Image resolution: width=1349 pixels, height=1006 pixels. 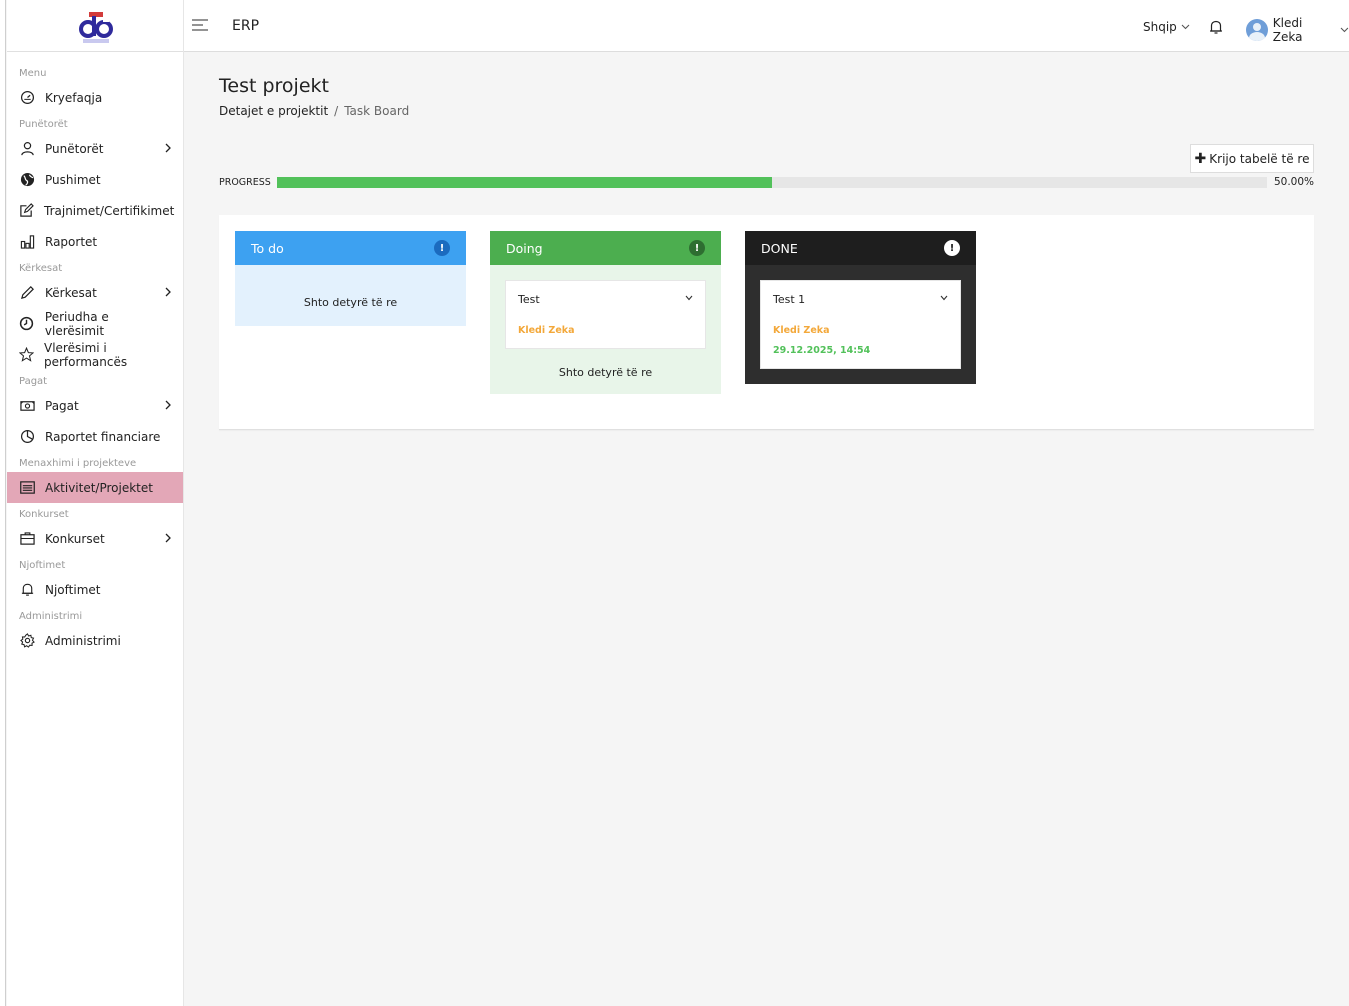 I want to click on app-title: ERP, so click(x=246, y=26).